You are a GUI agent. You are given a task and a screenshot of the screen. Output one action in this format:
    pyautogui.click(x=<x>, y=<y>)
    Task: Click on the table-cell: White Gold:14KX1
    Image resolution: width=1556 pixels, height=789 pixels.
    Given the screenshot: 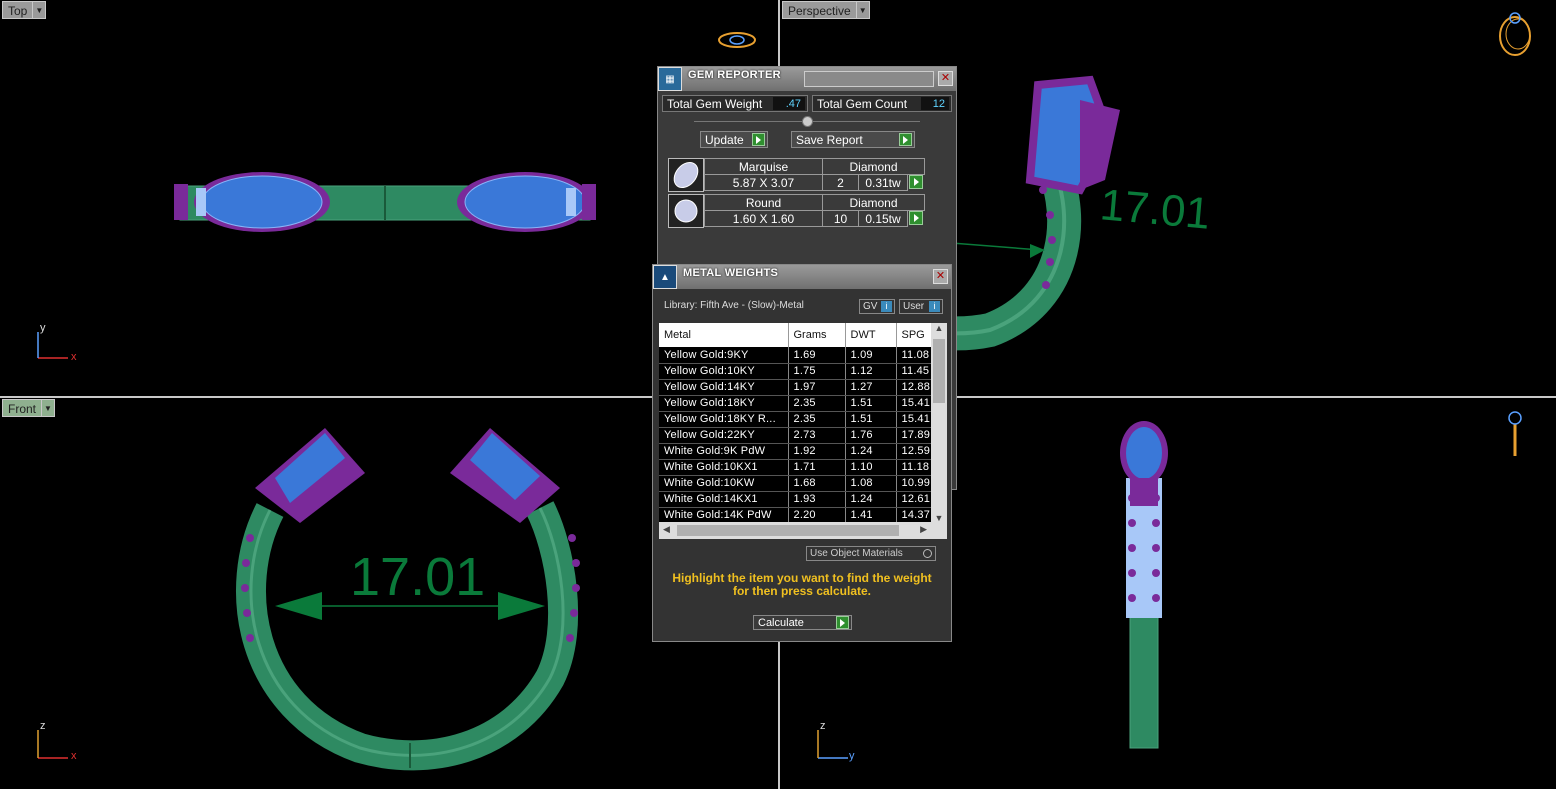 What is the action you would take?
    pyautogui.click(x=724, y=499)
    